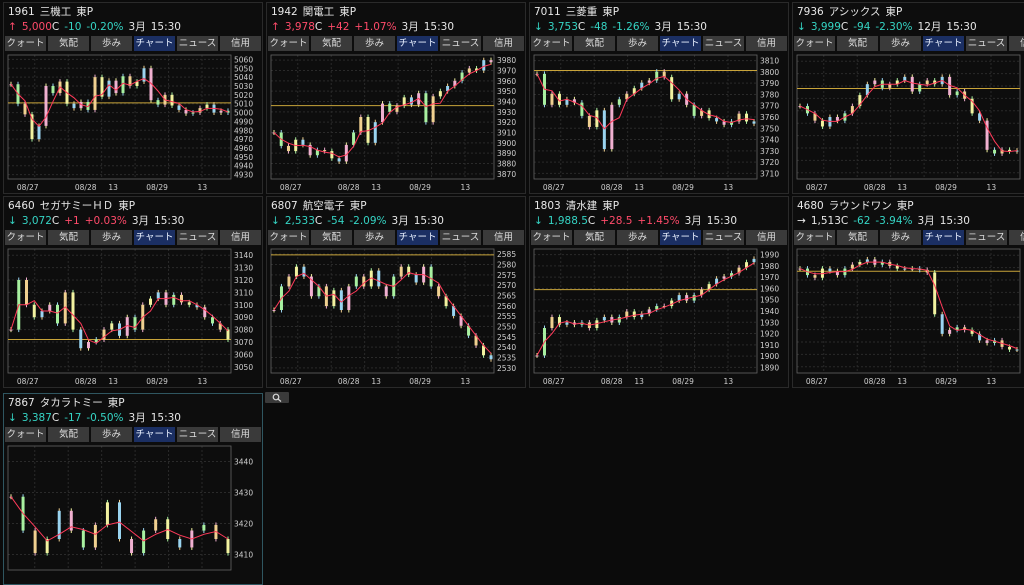  What do you see at coordinates (133, 513) in the screenshot?
I see `price-chart: 3440 3430 3420 3410` at bounding box center [133, 513].